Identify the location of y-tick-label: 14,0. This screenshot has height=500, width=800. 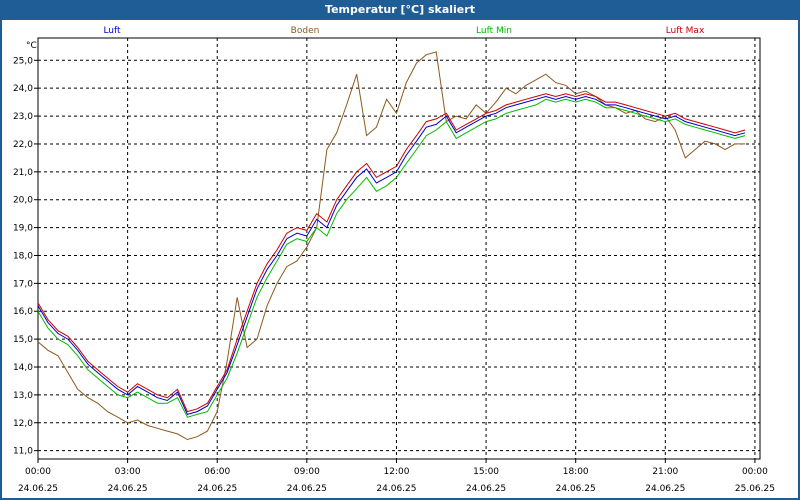
(23, 368).